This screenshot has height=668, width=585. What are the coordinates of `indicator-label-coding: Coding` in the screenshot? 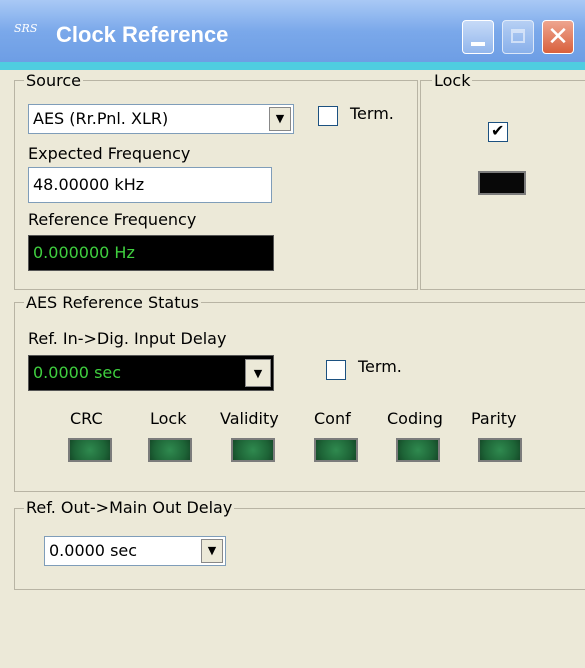 It's located at (415, 418).